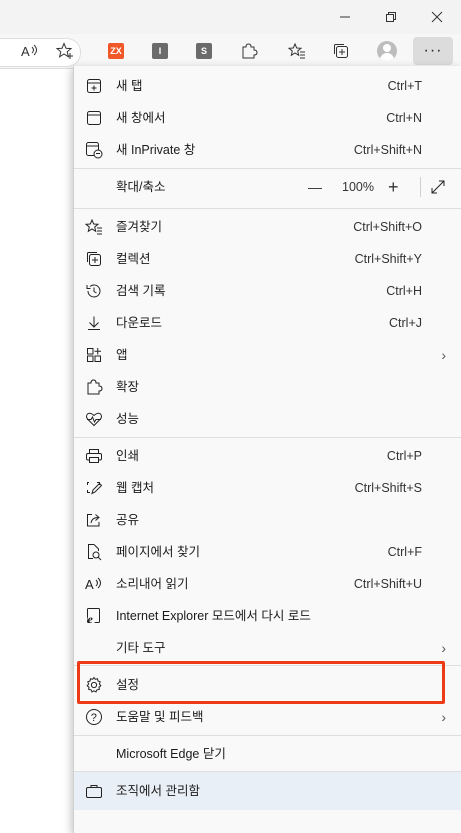 The width and height of the screenshot is (461, 833). I want to click on zoom-in-button: +, so click(393, 187).